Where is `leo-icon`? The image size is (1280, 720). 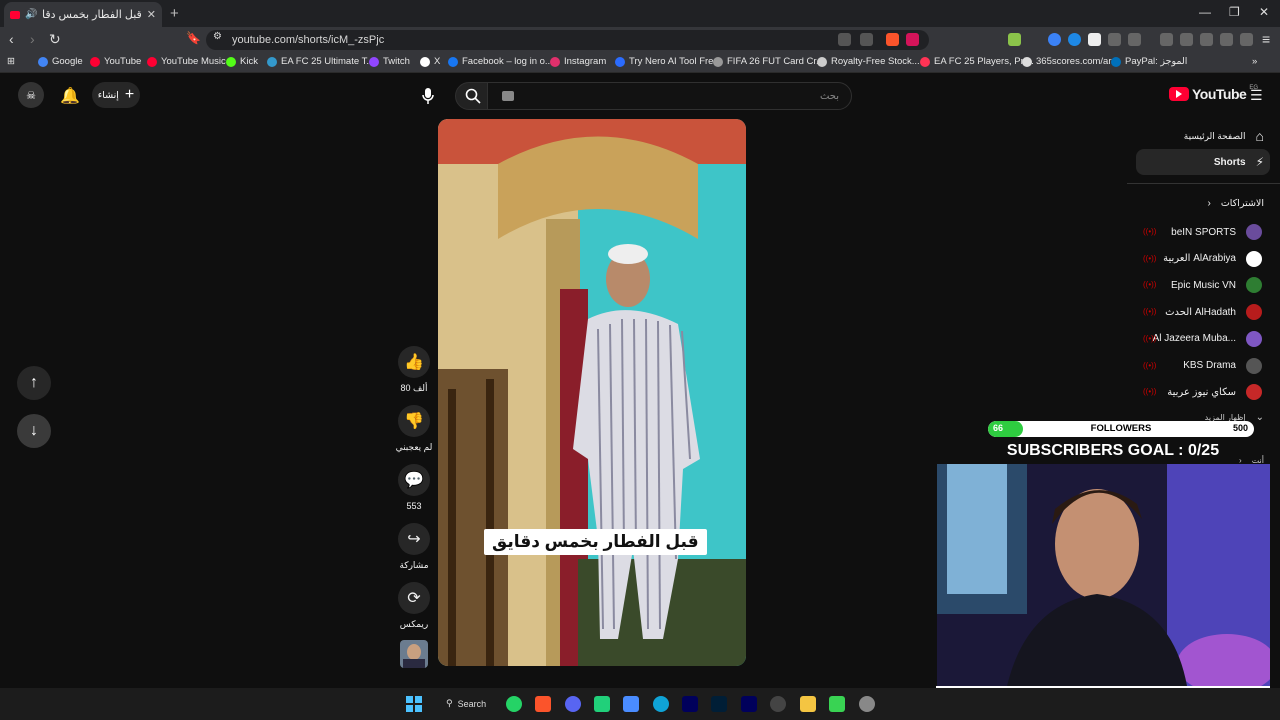 leo-icon is located at coordinates (1226, 39).